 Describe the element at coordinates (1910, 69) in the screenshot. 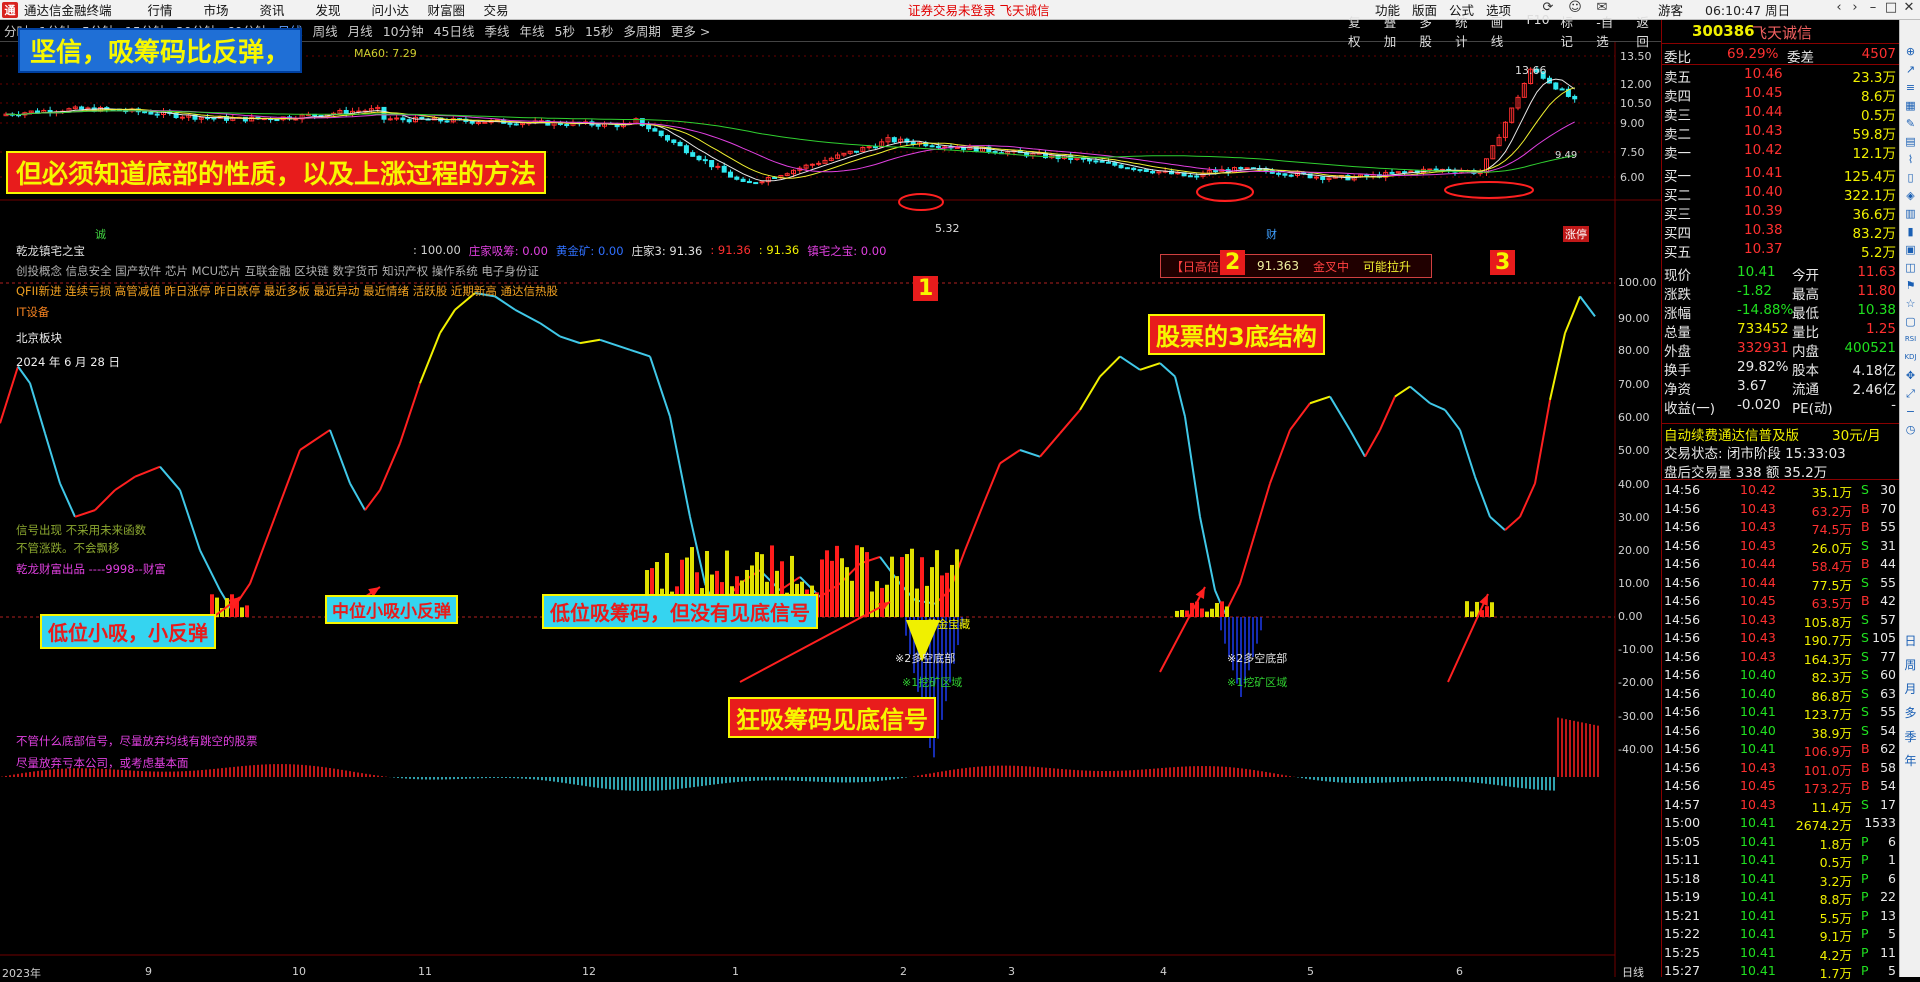

I see `arrow-icon: ↗` at that location.